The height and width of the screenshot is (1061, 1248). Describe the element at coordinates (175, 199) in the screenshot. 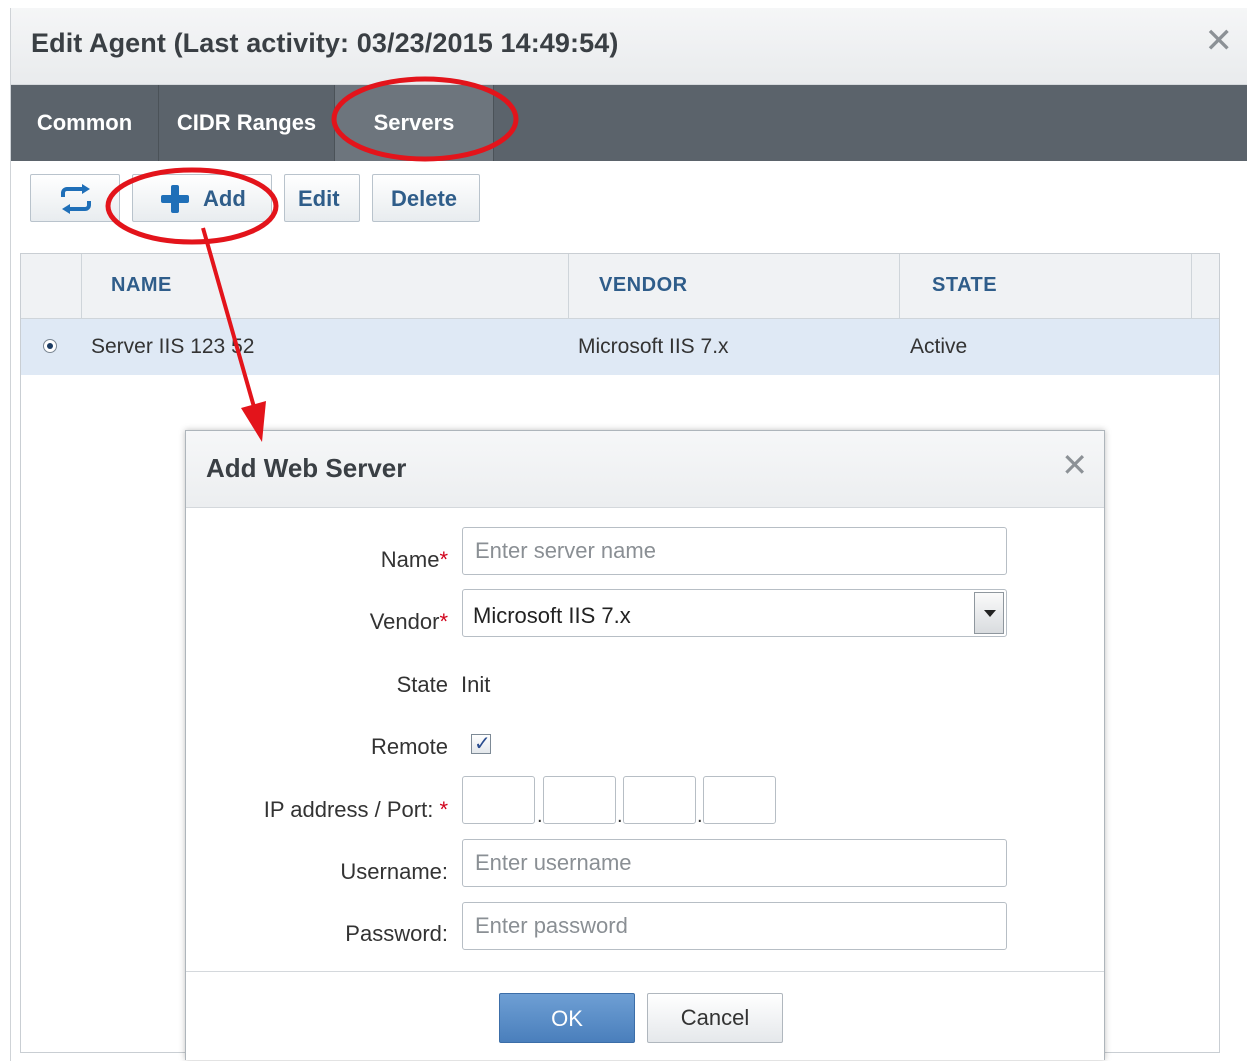

I see `plus-icon` at that location.